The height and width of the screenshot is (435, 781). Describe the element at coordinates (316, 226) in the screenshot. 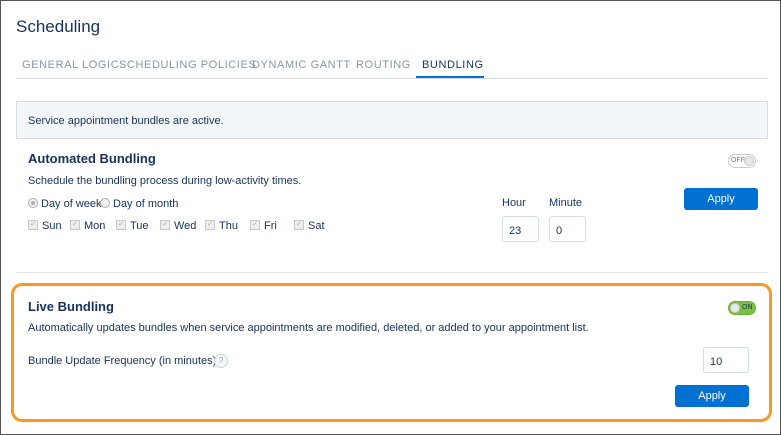

I see `day-label: Sat` at that location.